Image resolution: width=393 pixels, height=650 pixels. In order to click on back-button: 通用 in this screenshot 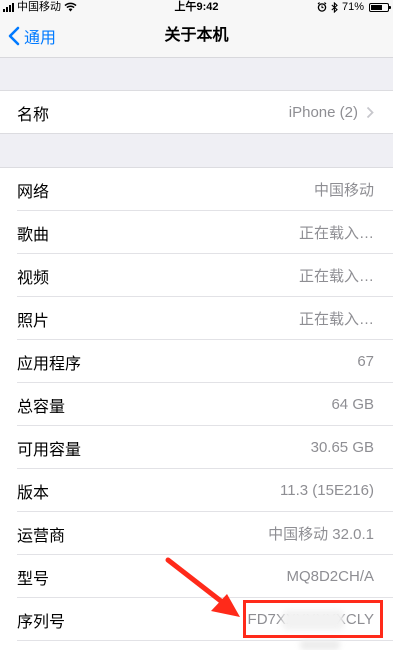, I will do `click(32, 36)`.